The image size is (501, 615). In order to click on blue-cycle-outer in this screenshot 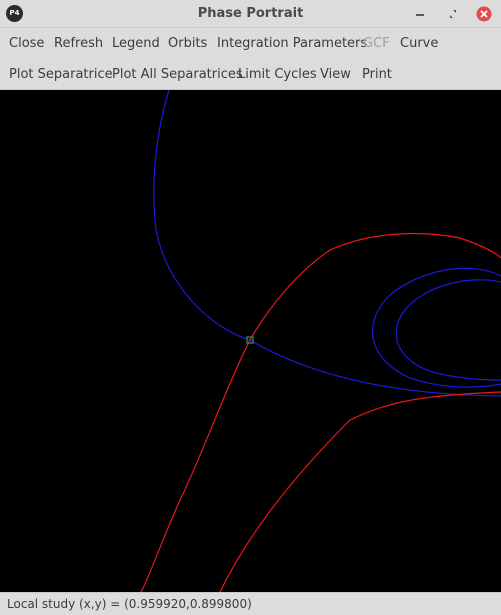, I will do `click(436, 327)`.